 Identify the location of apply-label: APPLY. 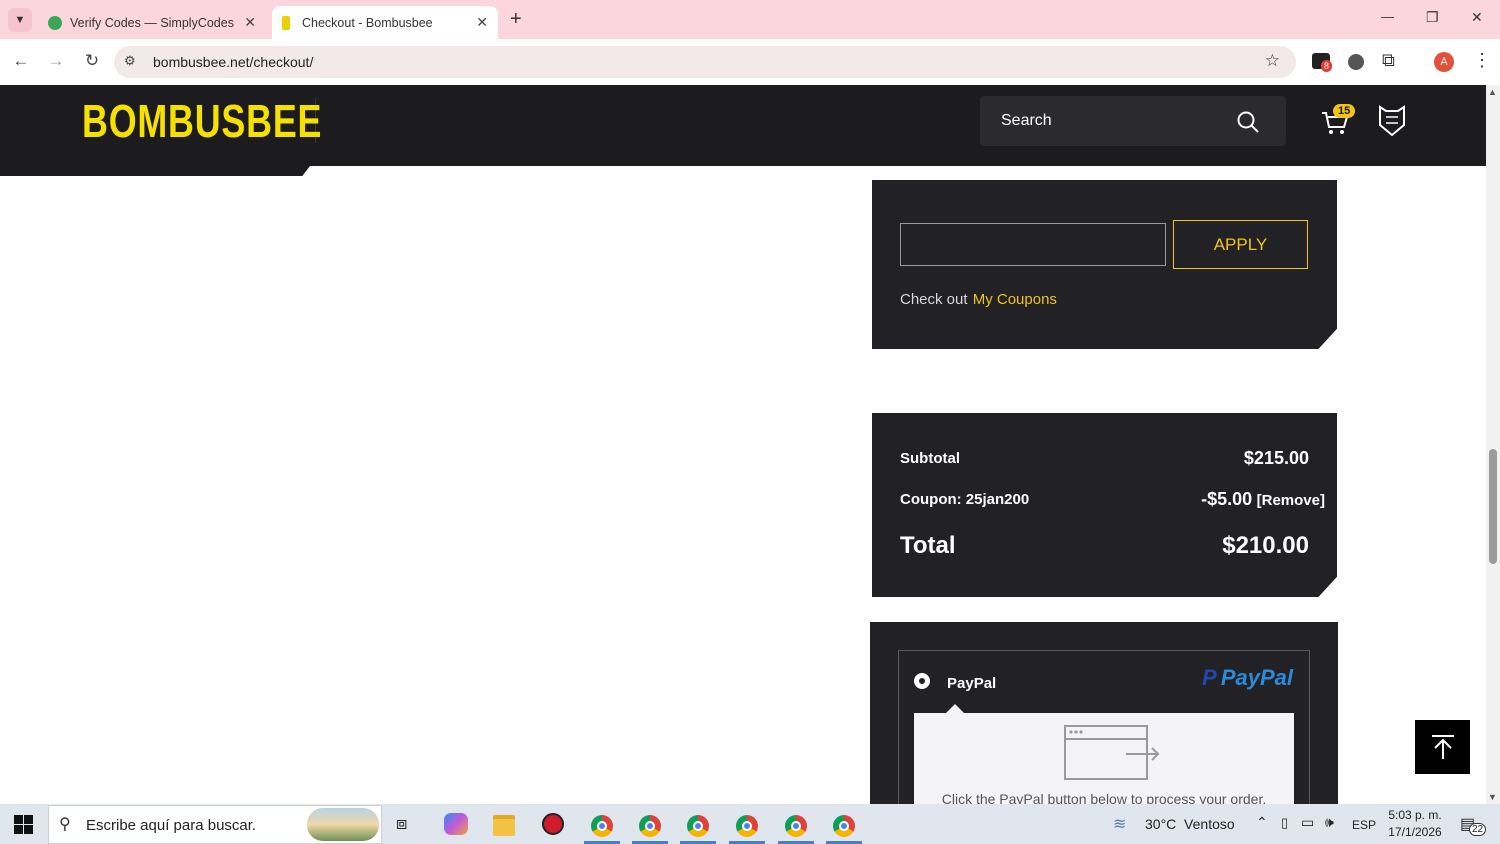
(1240, 244).